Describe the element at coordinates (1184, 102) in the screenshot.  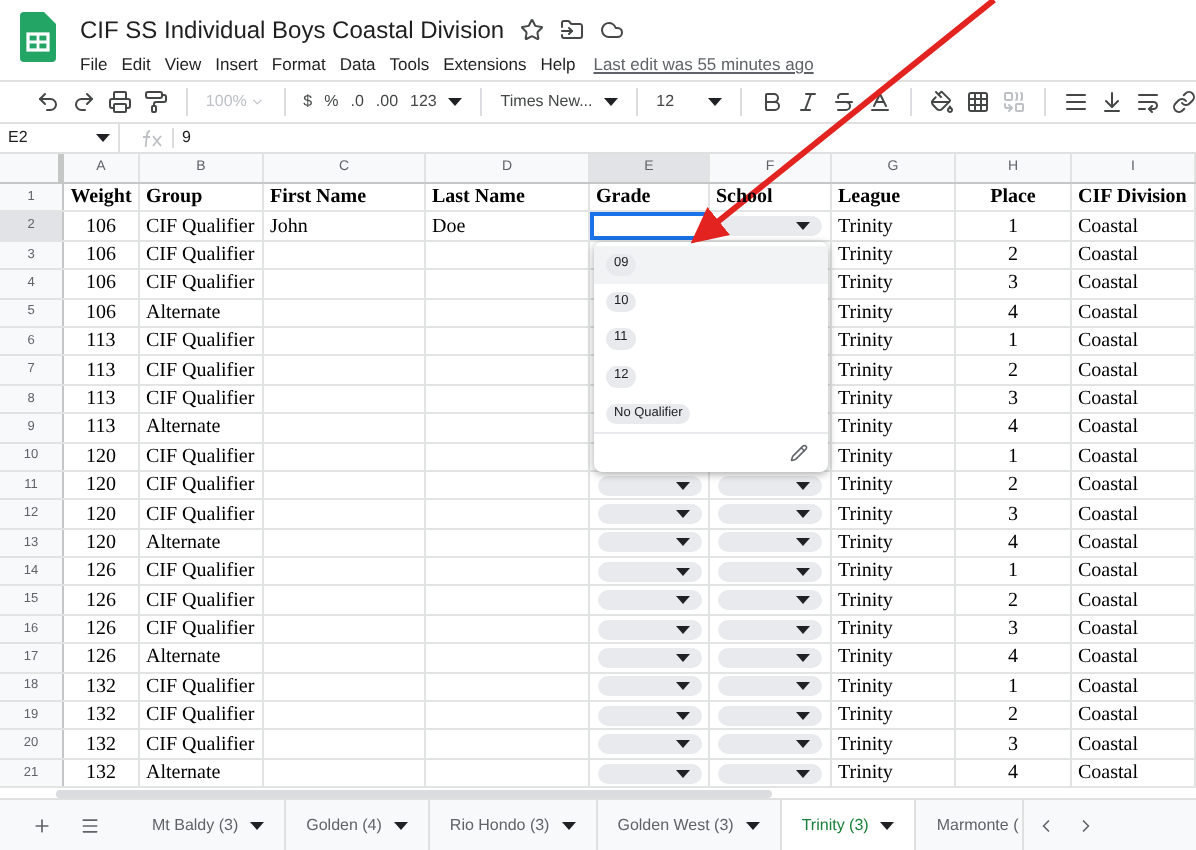
I see `link-icon` at that location.